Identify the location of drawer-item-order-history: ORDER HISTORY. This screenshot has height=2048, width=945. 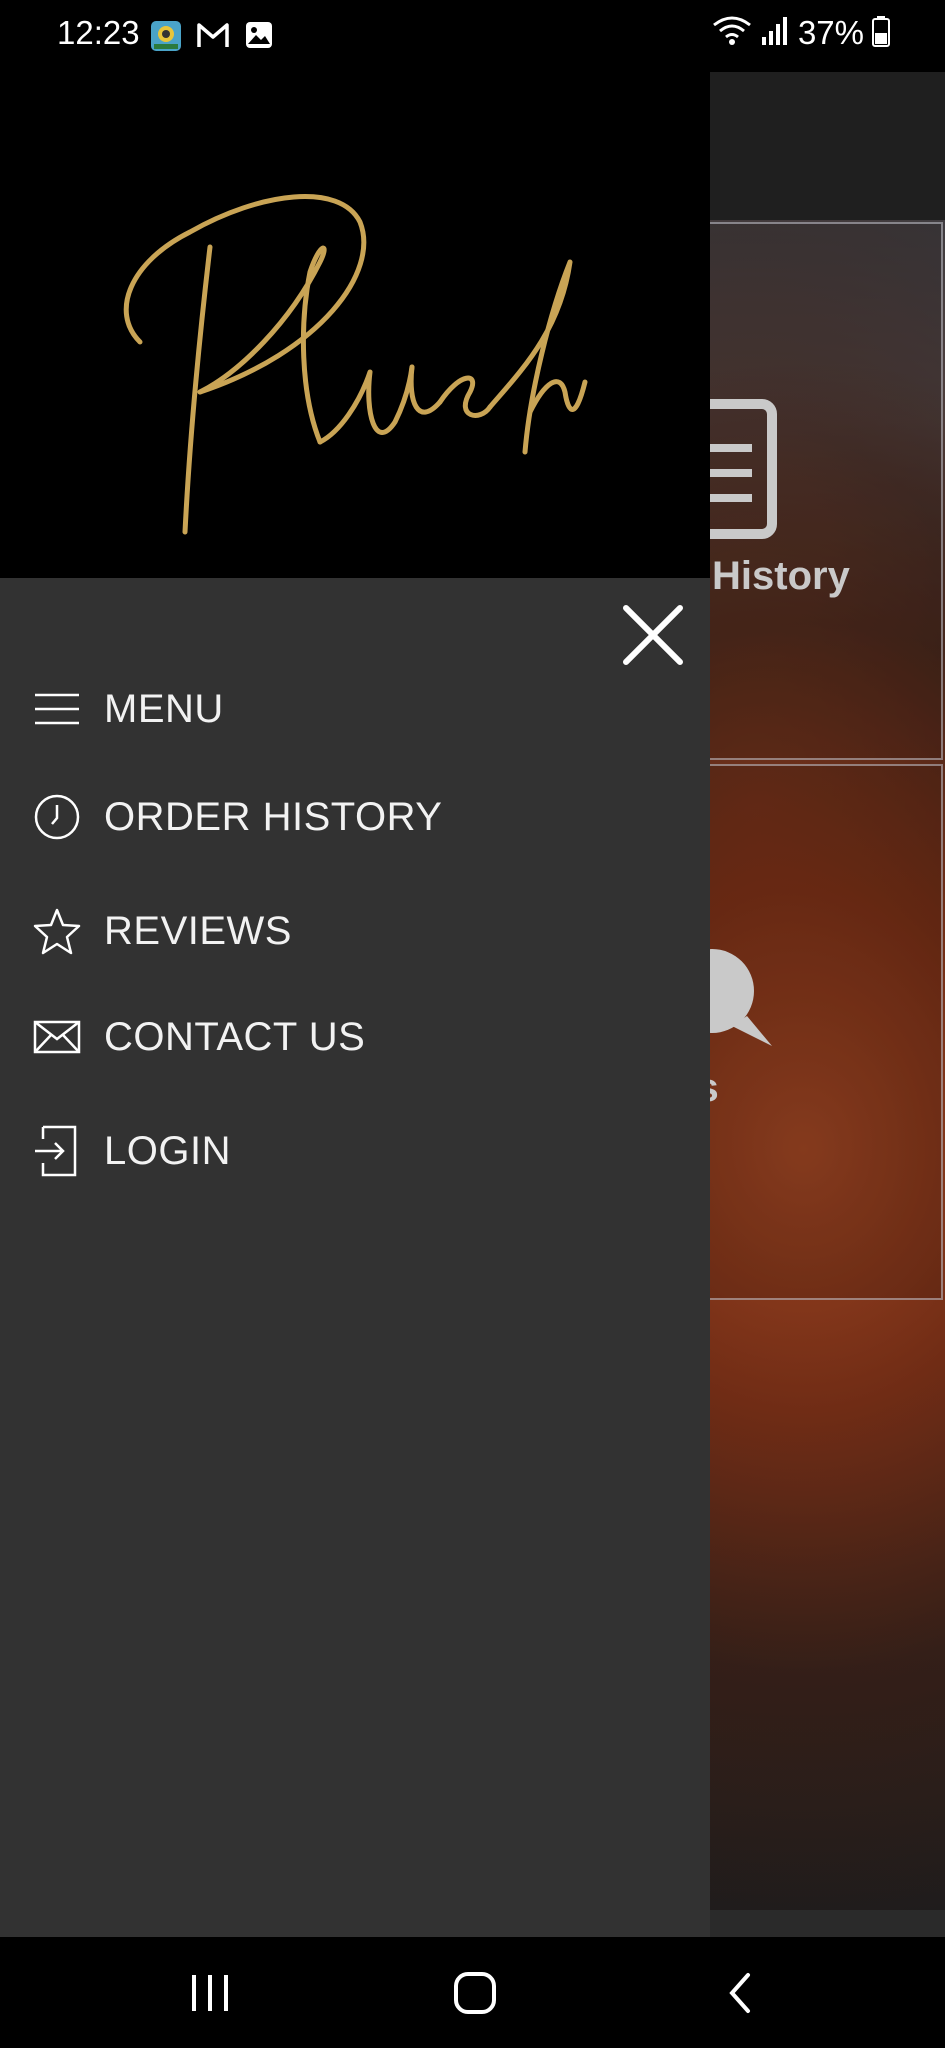
(237, 817).